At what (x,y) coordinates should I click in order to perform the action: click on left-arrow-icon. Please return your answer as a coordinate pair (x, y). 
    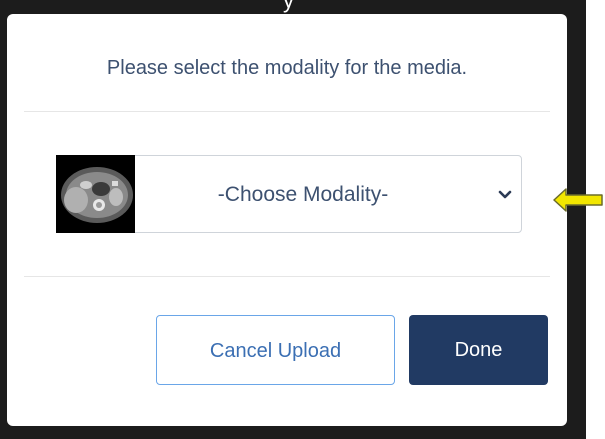
    Looking at the image, I should click on (578, 200).